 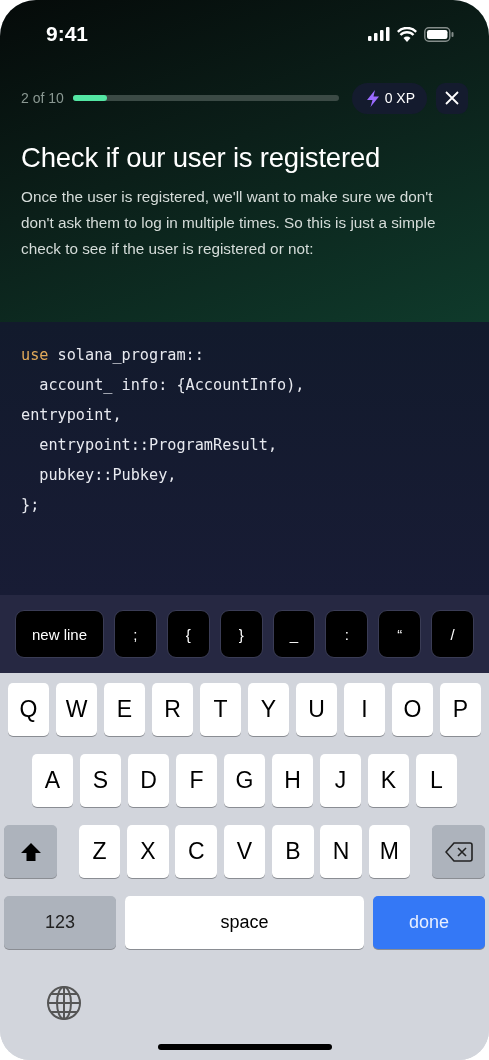 I want to click on clock-time: 9:41, so click(x=67, y=34).